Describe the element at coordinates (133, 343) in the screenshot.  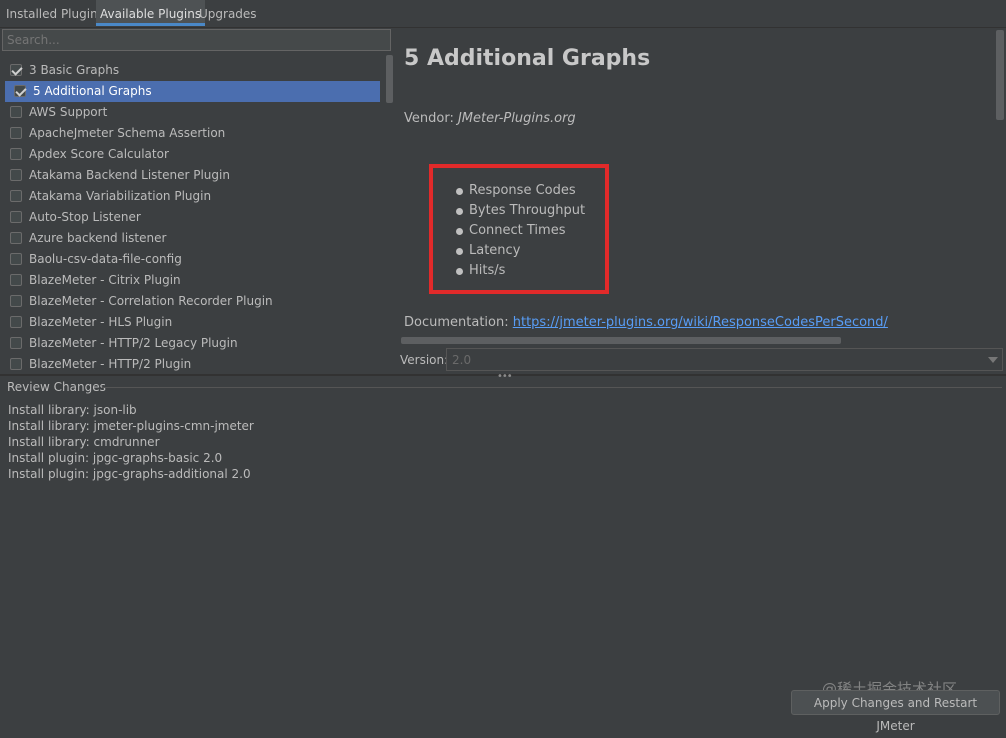
I see `plugin-label: BlazeMeter - HTTP/2 Legacy Plugin` at that location.